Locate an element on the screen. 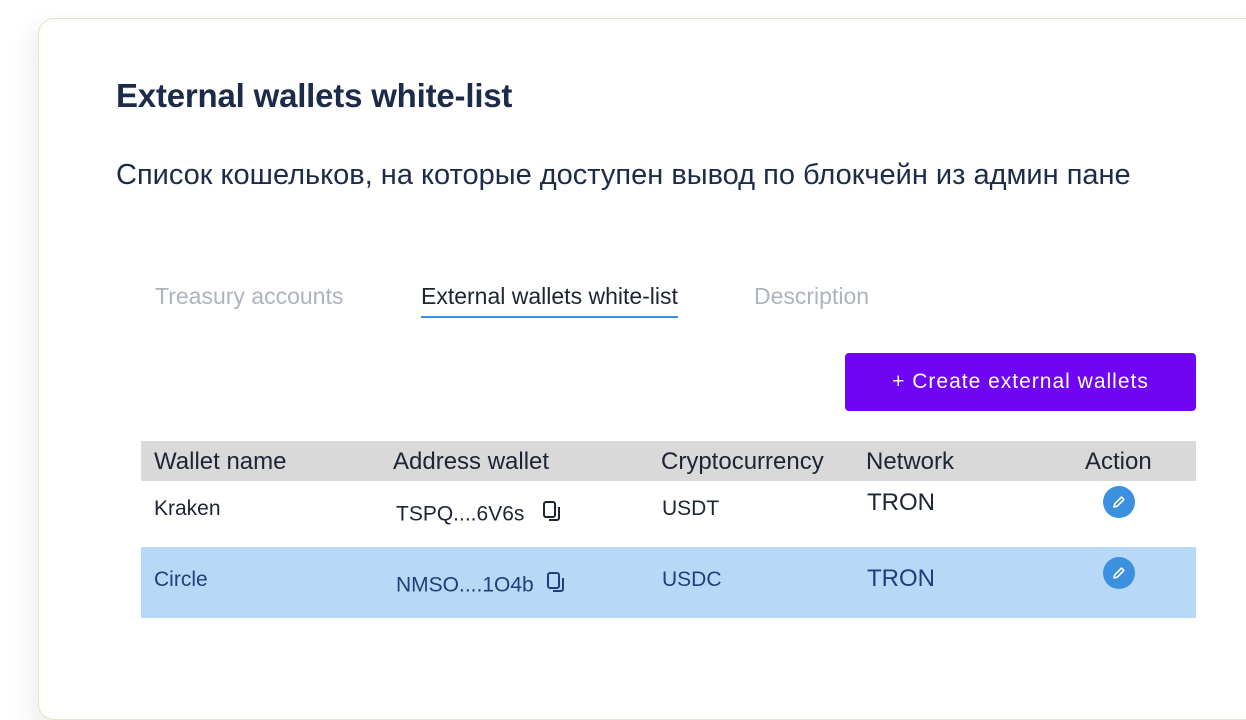 Image resolution: width=1246 pixels, height=720 pixels. create-external-wallets-button: + Create external wallets is located at coordinates (1020, 382).